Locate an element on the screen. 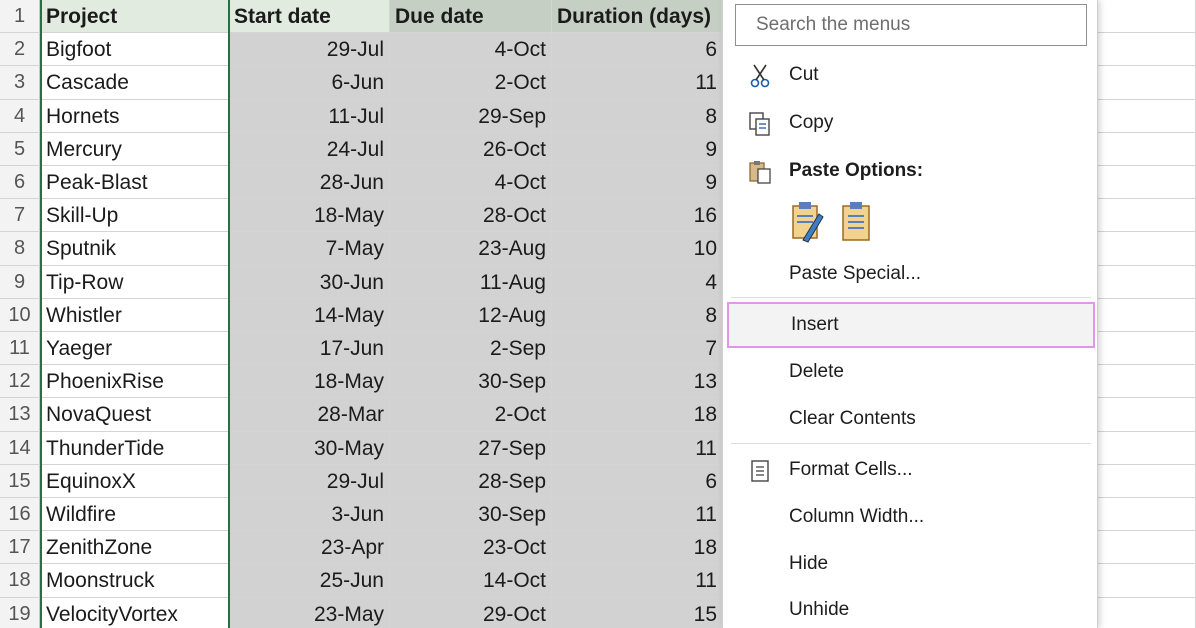  cell-due-date: 27-Sep is located at coordinates (471, 448).